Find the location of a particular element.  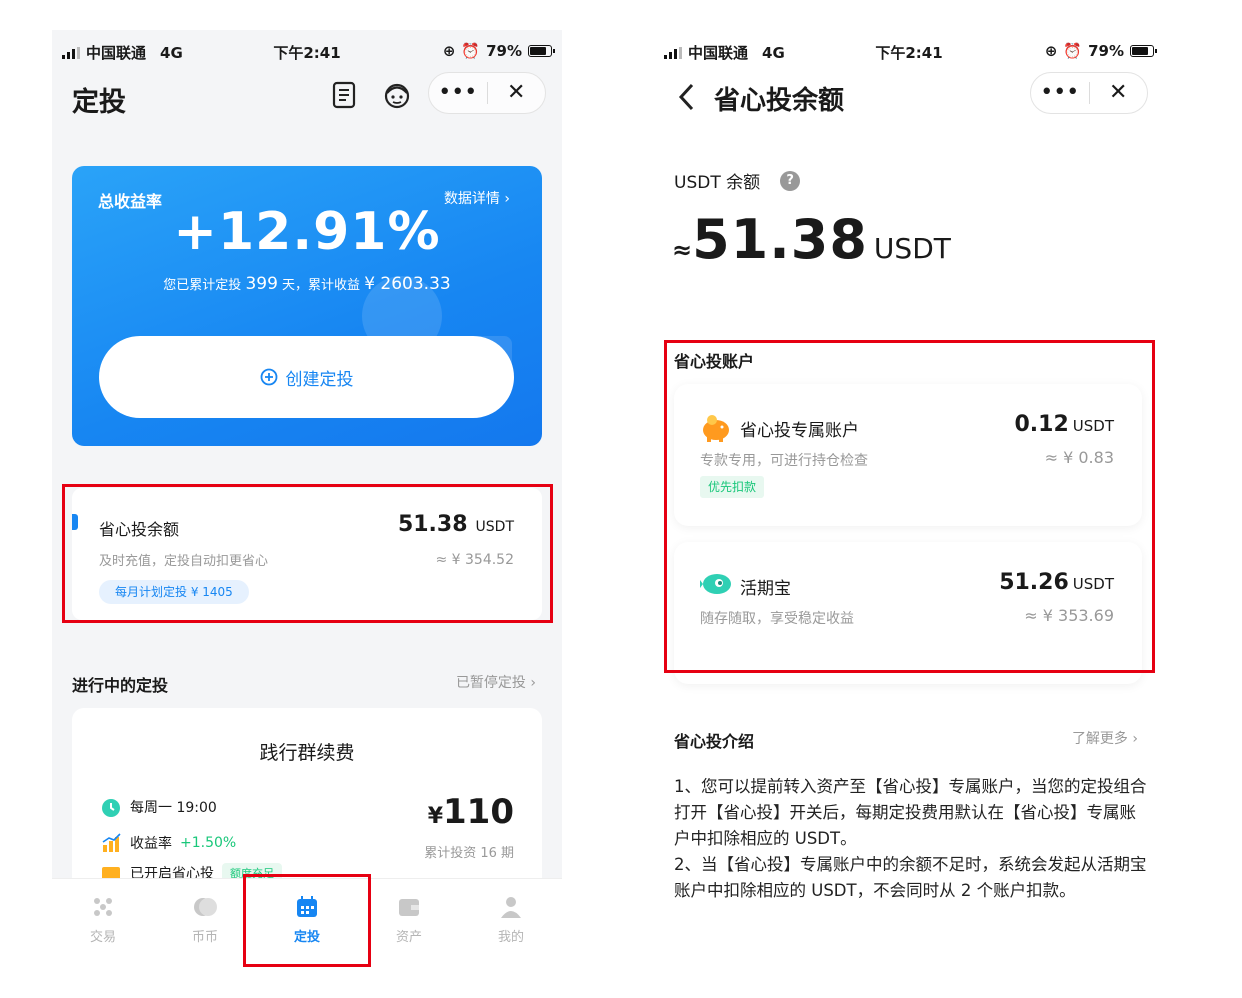

usdt-balance: ≈ 51.38 USDT is located at coordinates (811, 239).